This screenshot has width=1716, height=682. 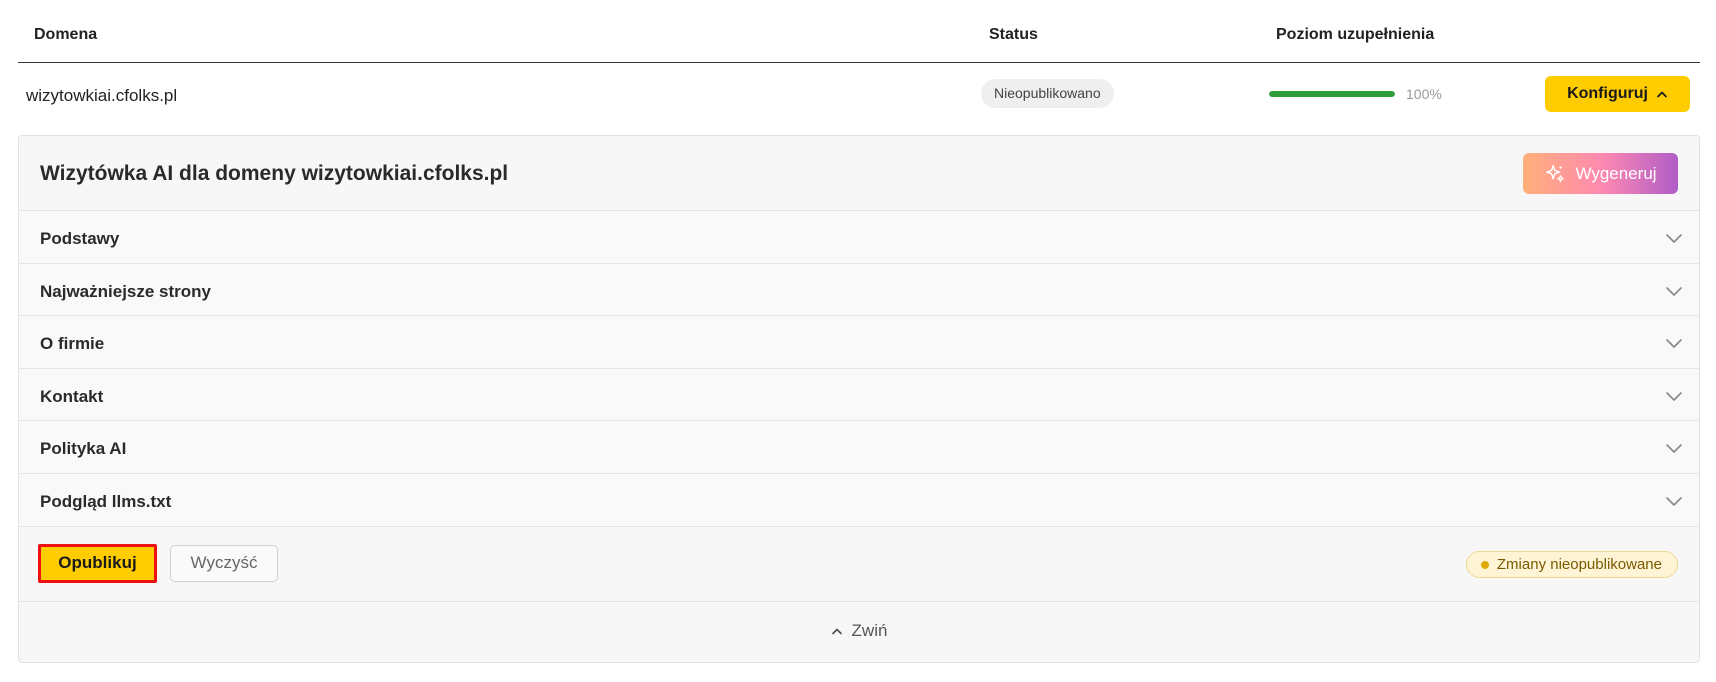 I want to click on header-level: Poziom uzupełnienia, so click(x=1355, y=34).